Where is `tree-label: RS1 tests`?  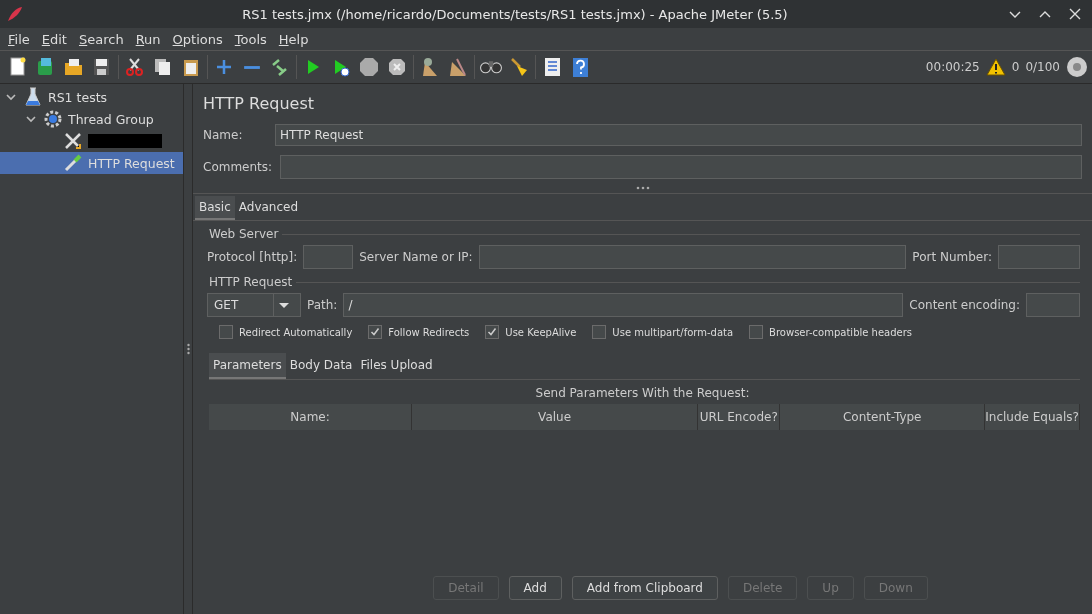
tree-label: RS1 tests is located at coordinates (78, 97).